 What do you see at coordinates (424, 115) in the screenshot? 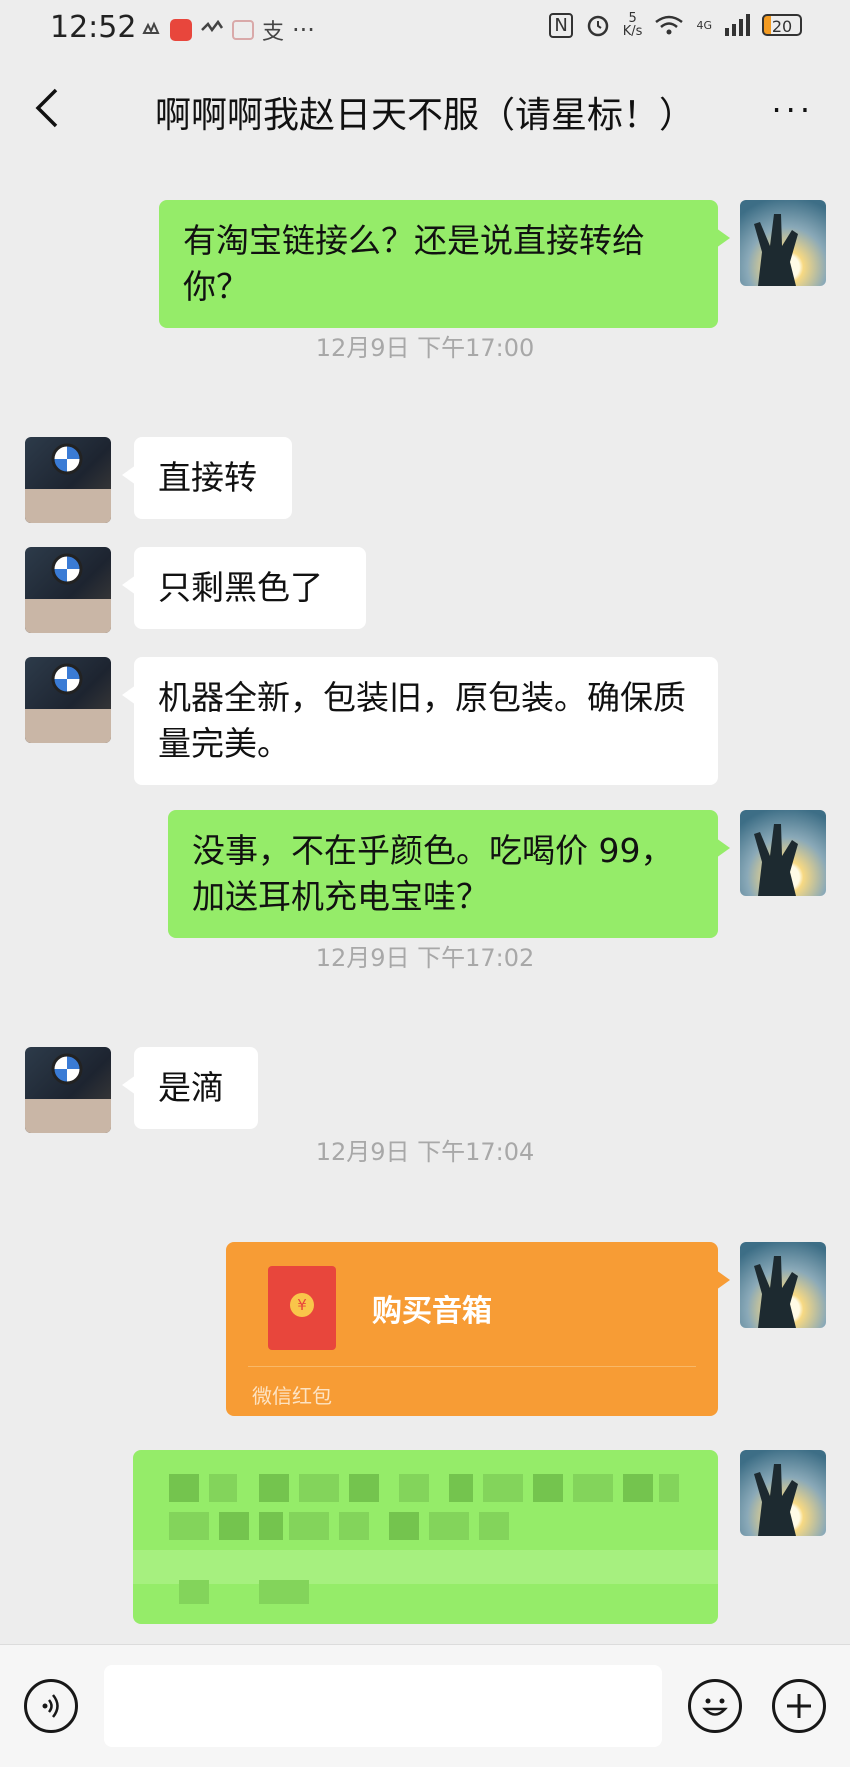
I see `chat-title: 啊啊啊我赵日天不服（请星标！）` at bounding box center [424, 115].